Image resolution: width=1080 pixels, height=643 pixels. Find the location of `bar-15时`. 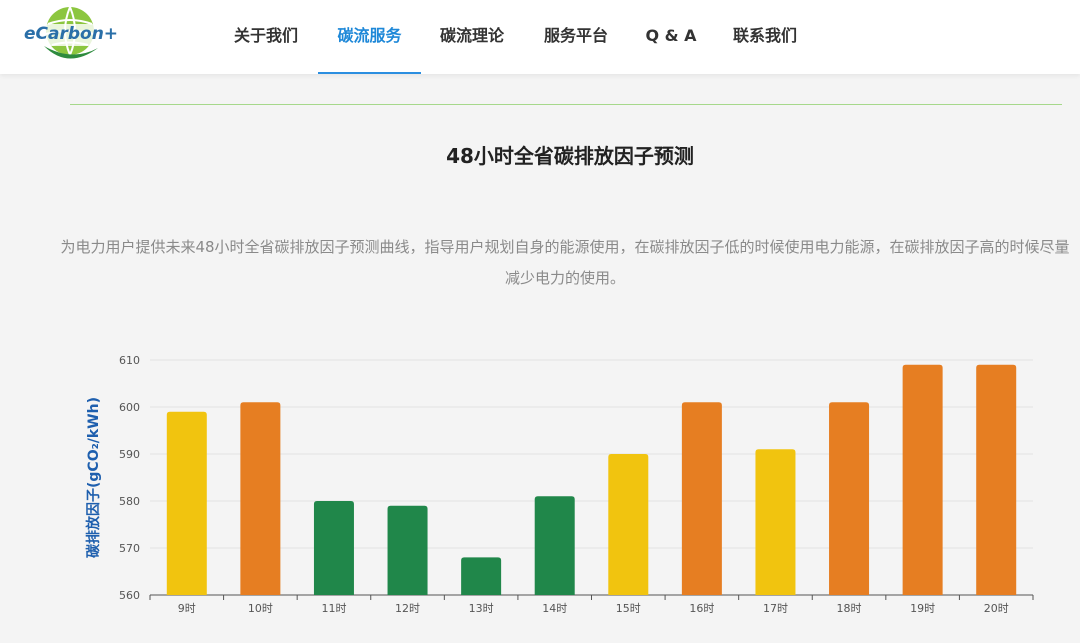

bar-15时 is located at coordinates (628, 524).